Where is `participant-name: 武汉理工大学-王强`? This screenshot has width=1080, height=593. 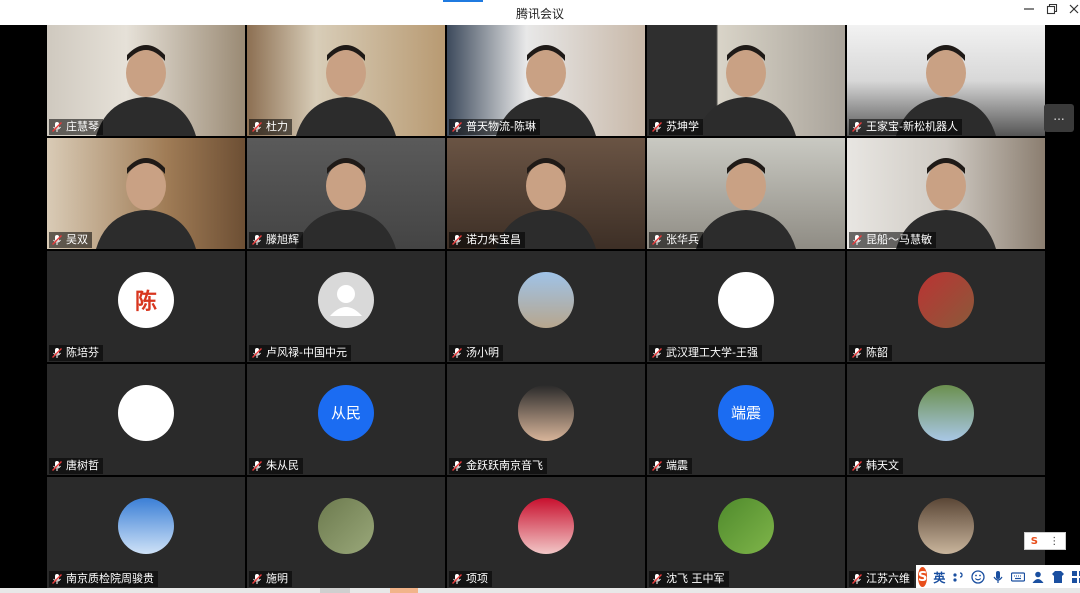
participant-name: 武汉理工大学-王强 is located at coordinates (712, 352).